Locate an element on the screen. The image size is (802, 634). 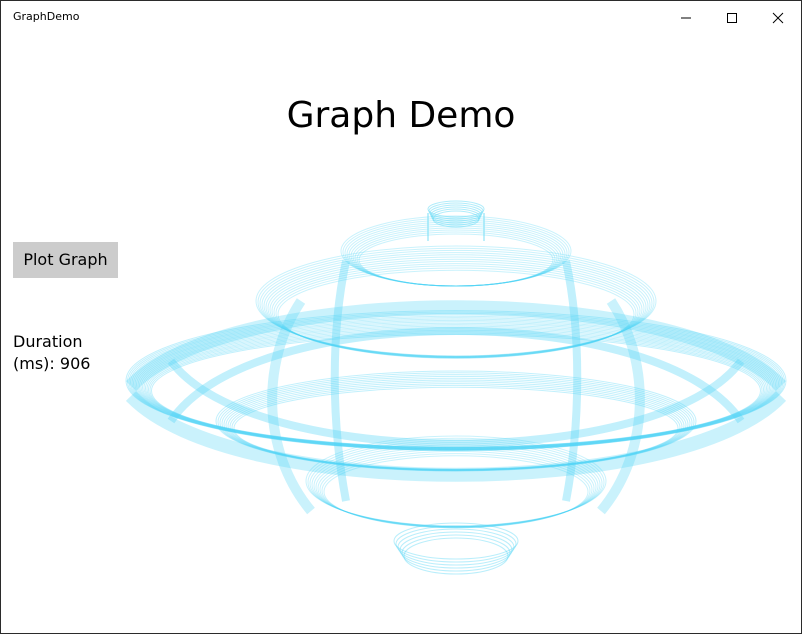
plot-graph-button: Plot Graph is located at coordinates (65, 260).